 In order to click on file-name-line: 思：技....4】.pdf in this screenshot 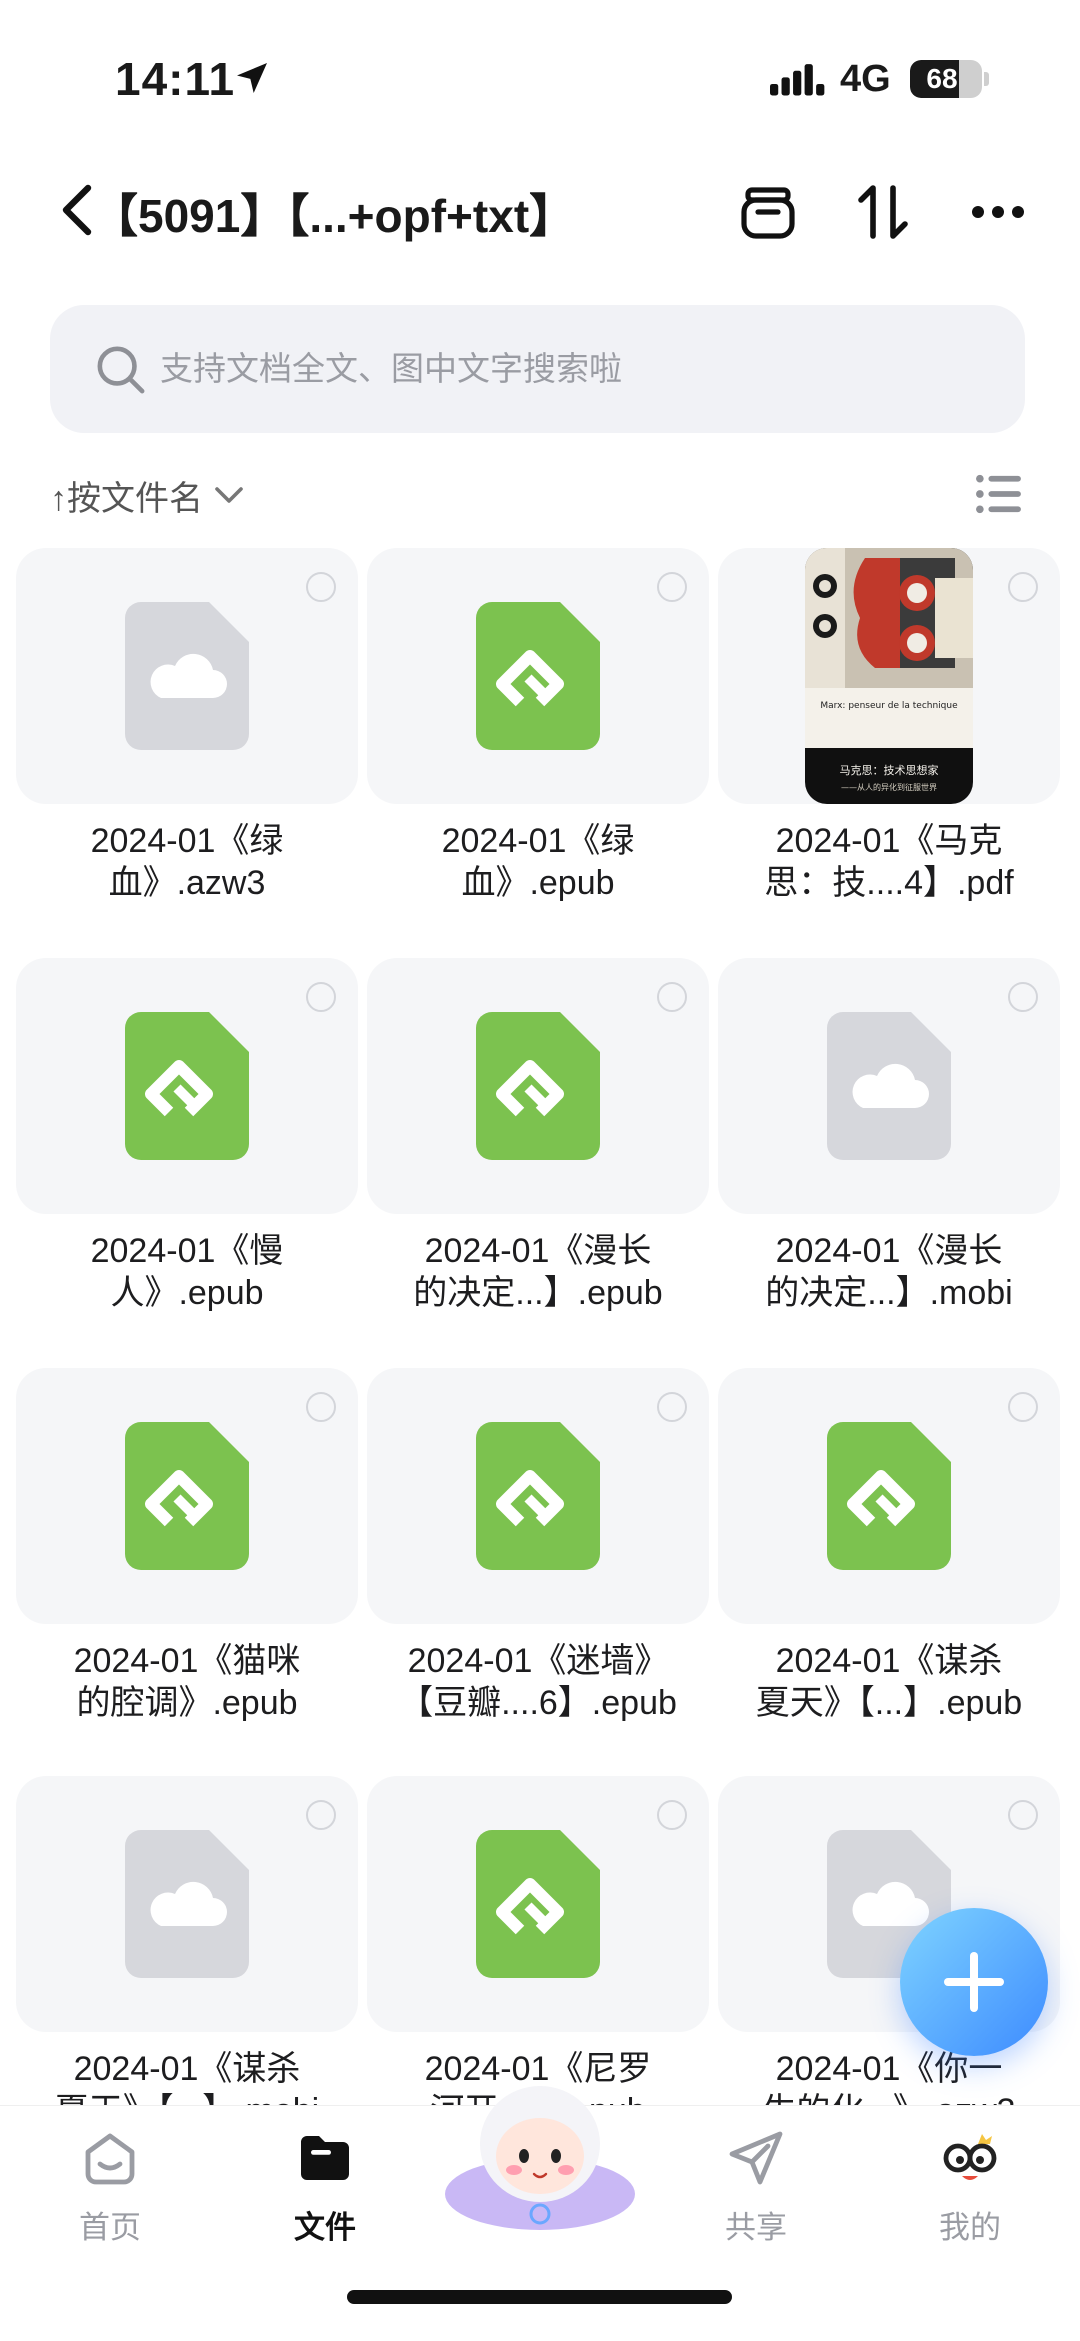, I will do `click(889, 883)`.